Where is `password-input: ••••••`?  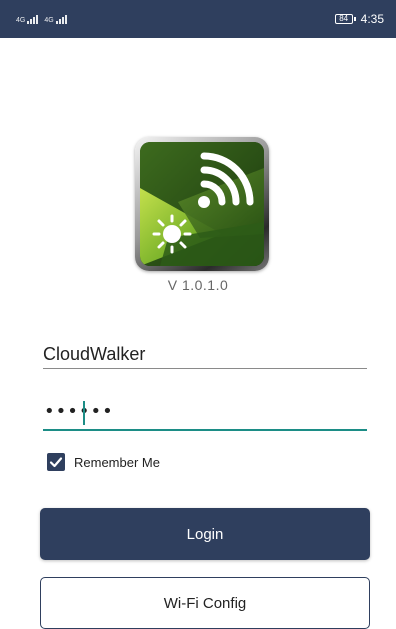
password-input: •••••• is located at coordinates (205, 415).